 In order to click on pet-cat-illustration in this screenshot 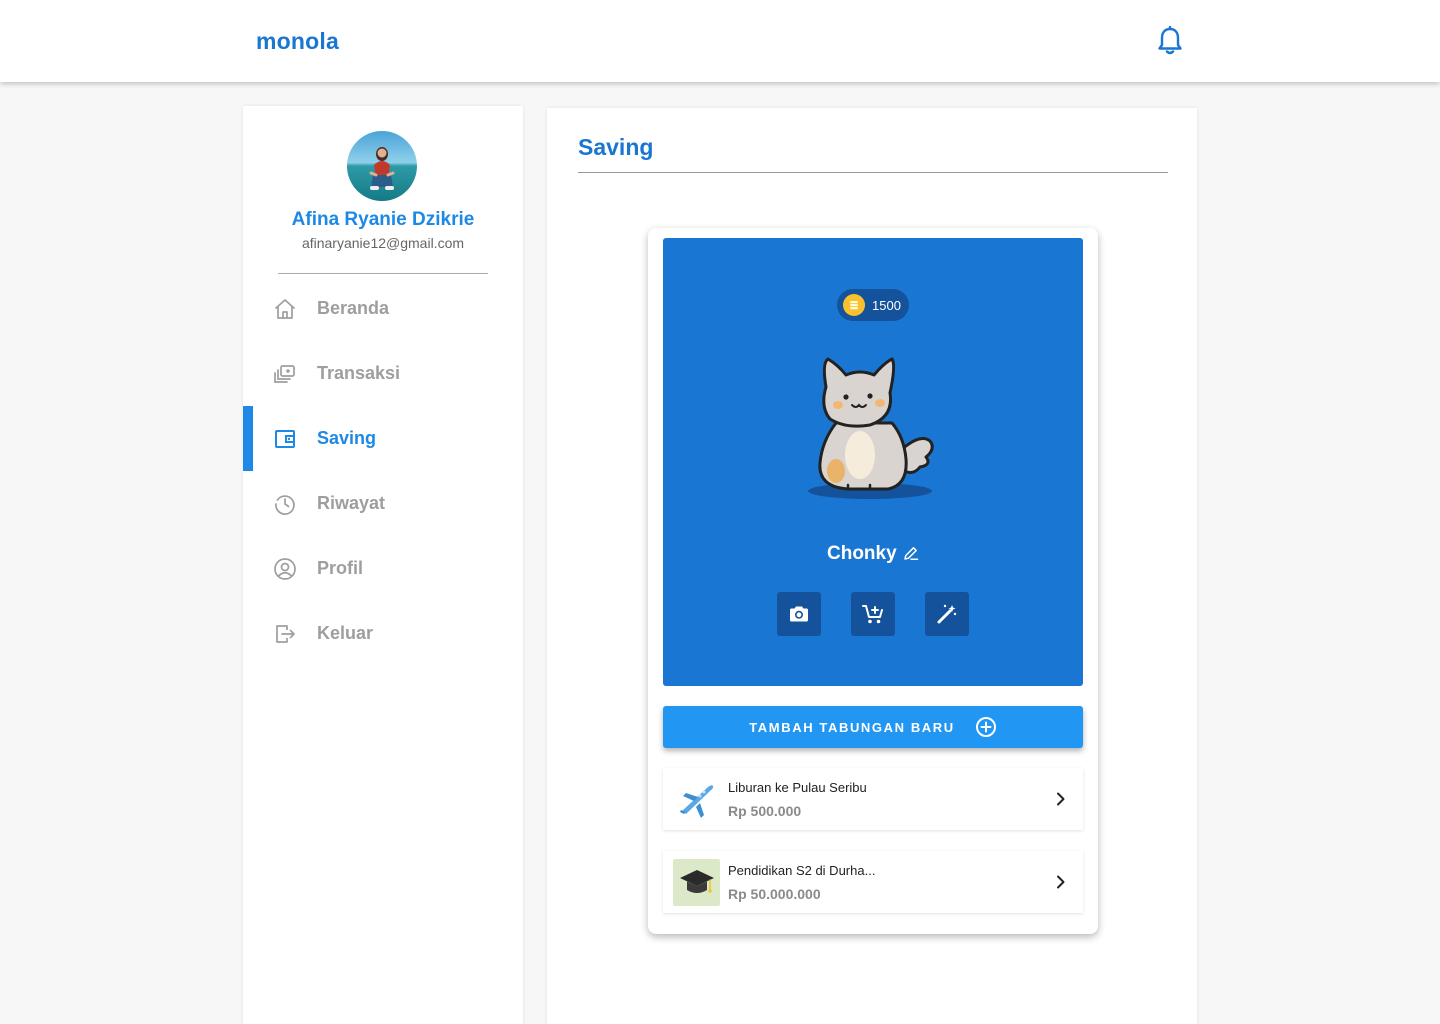, I will do `click(873, 428)`.